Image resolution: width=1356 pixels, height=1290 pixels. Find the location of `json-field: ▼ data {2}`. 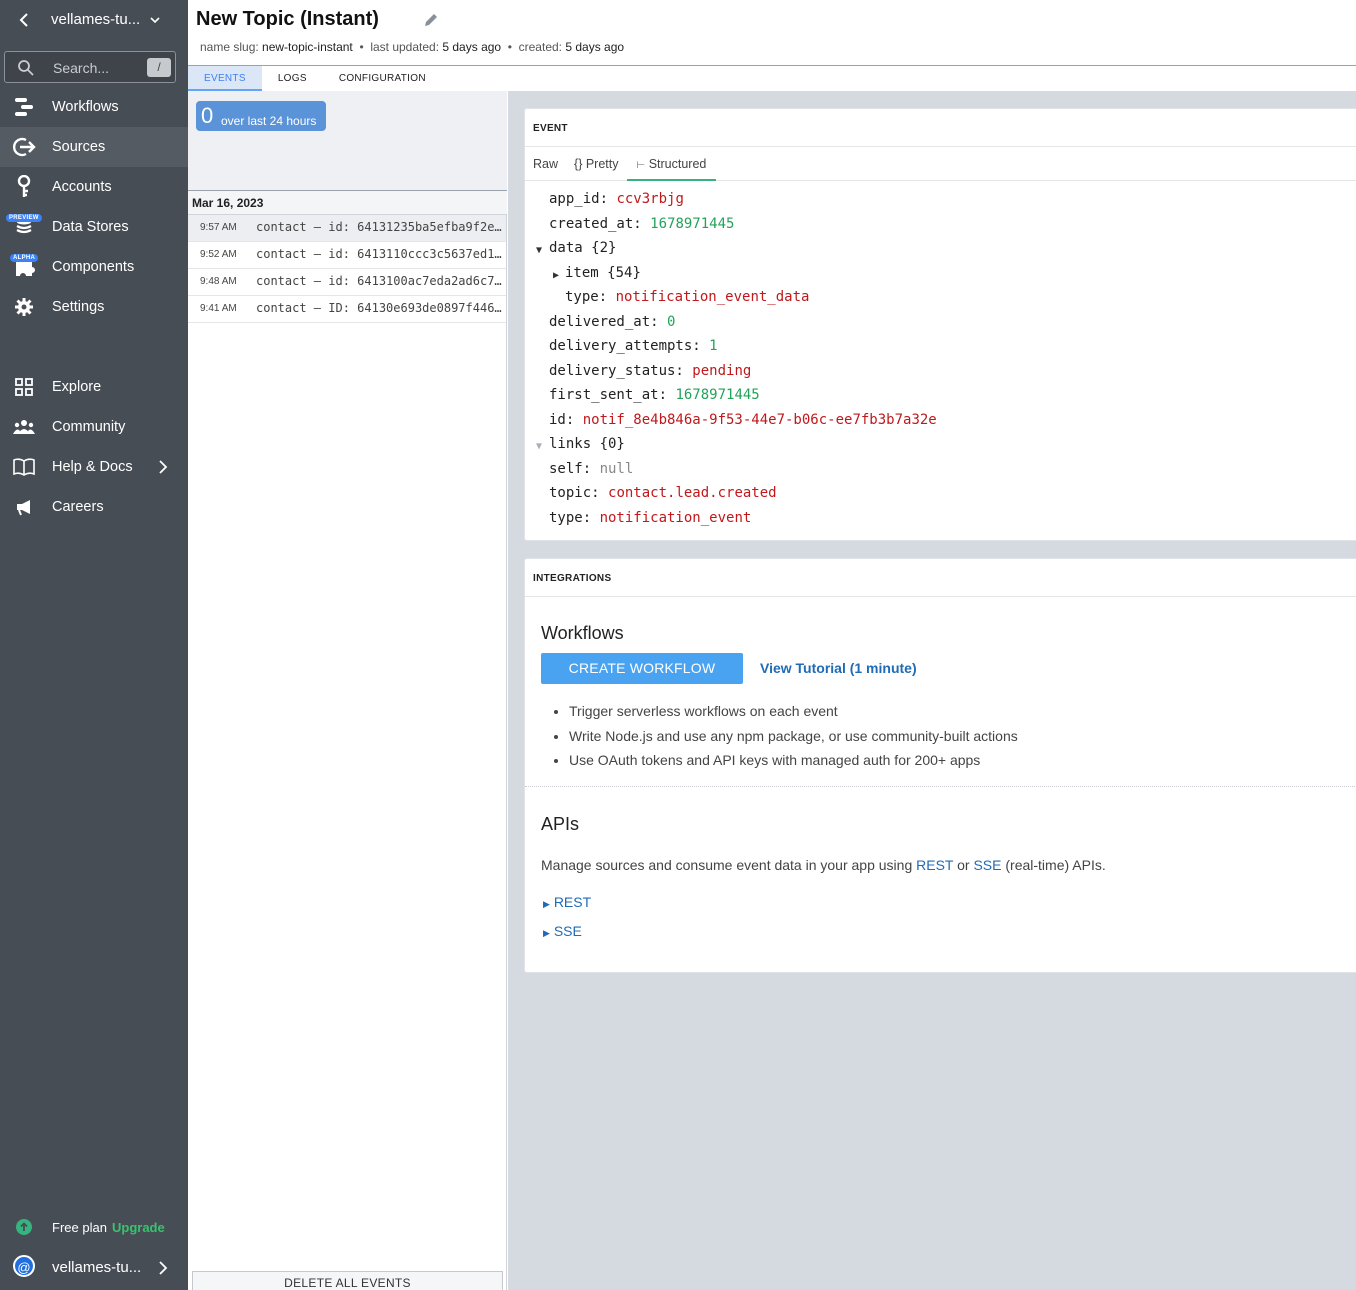

json-field: ▼ data {2} is located at coordinates (736, 252).